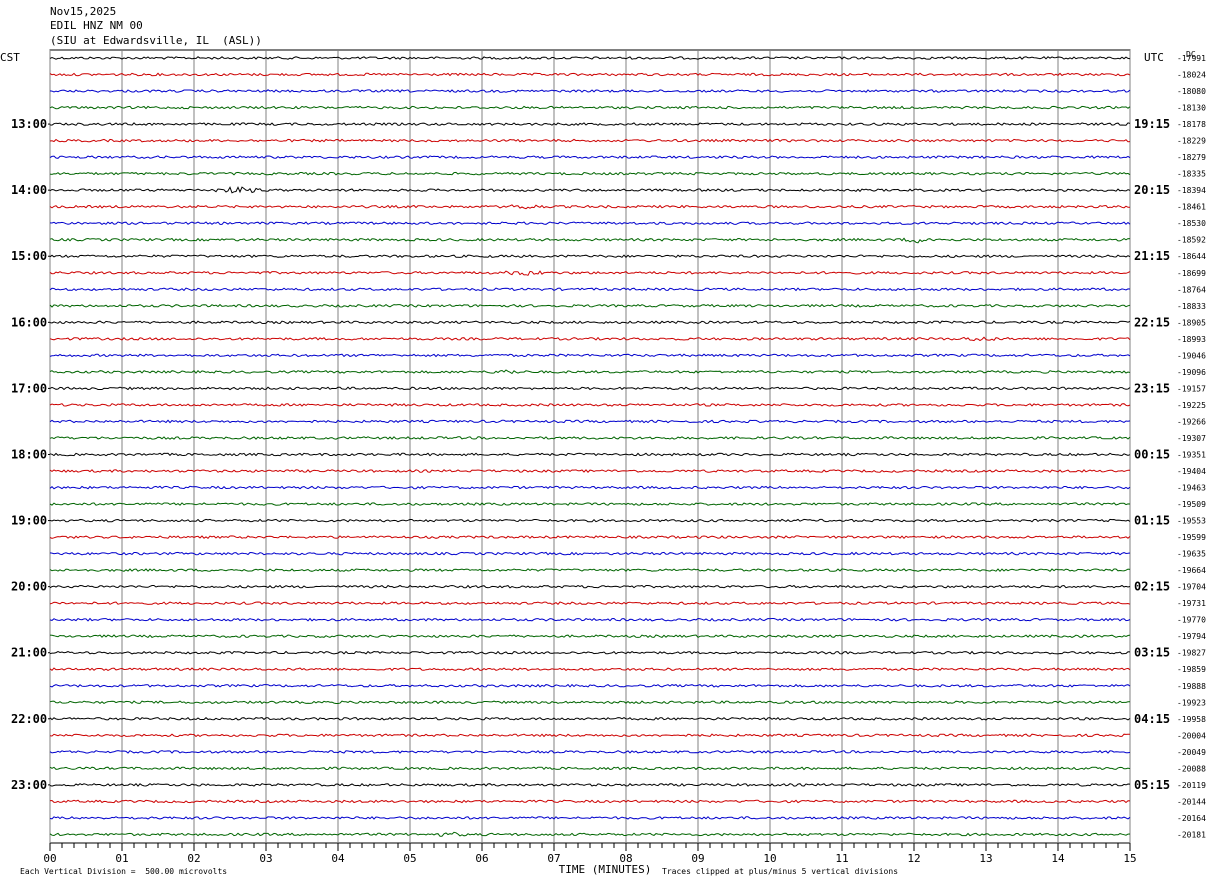 The width and height of the screenshot is (1210, 886). Describe the element at coordinates (1191, 190) in the screenshot. I see `dc-offset-label: -18394` at that location.